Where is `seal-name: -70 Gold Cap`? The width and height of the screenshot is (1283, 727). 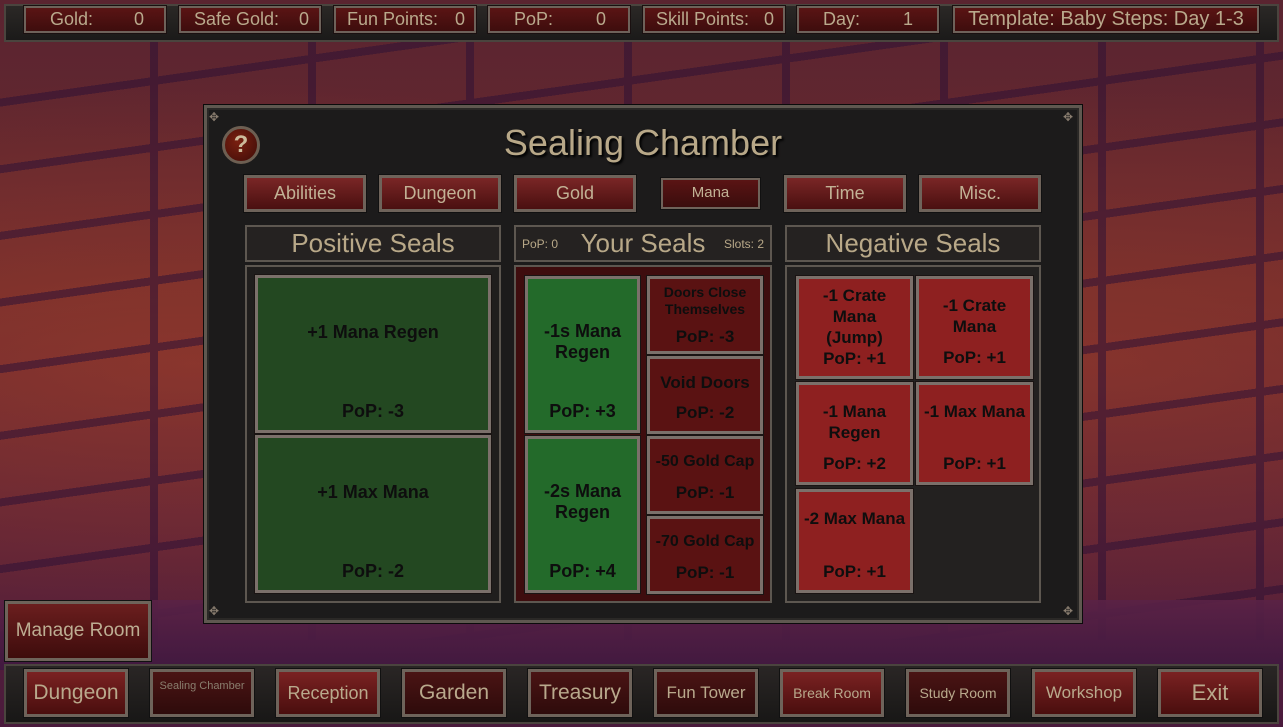 seal-name: -70 Gold Cap is located at coordinates (705, 541).